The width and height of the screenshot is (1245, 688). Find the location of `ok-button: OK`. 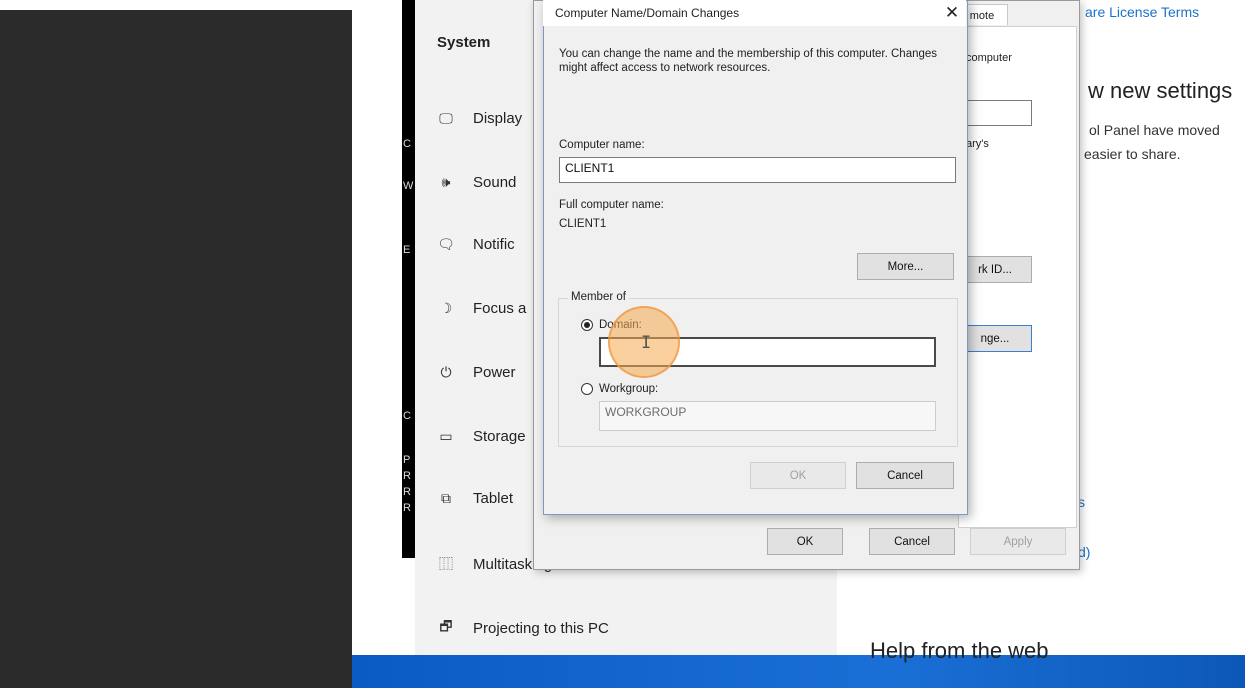

ok-button: OK is located at coordinates (805, 541).